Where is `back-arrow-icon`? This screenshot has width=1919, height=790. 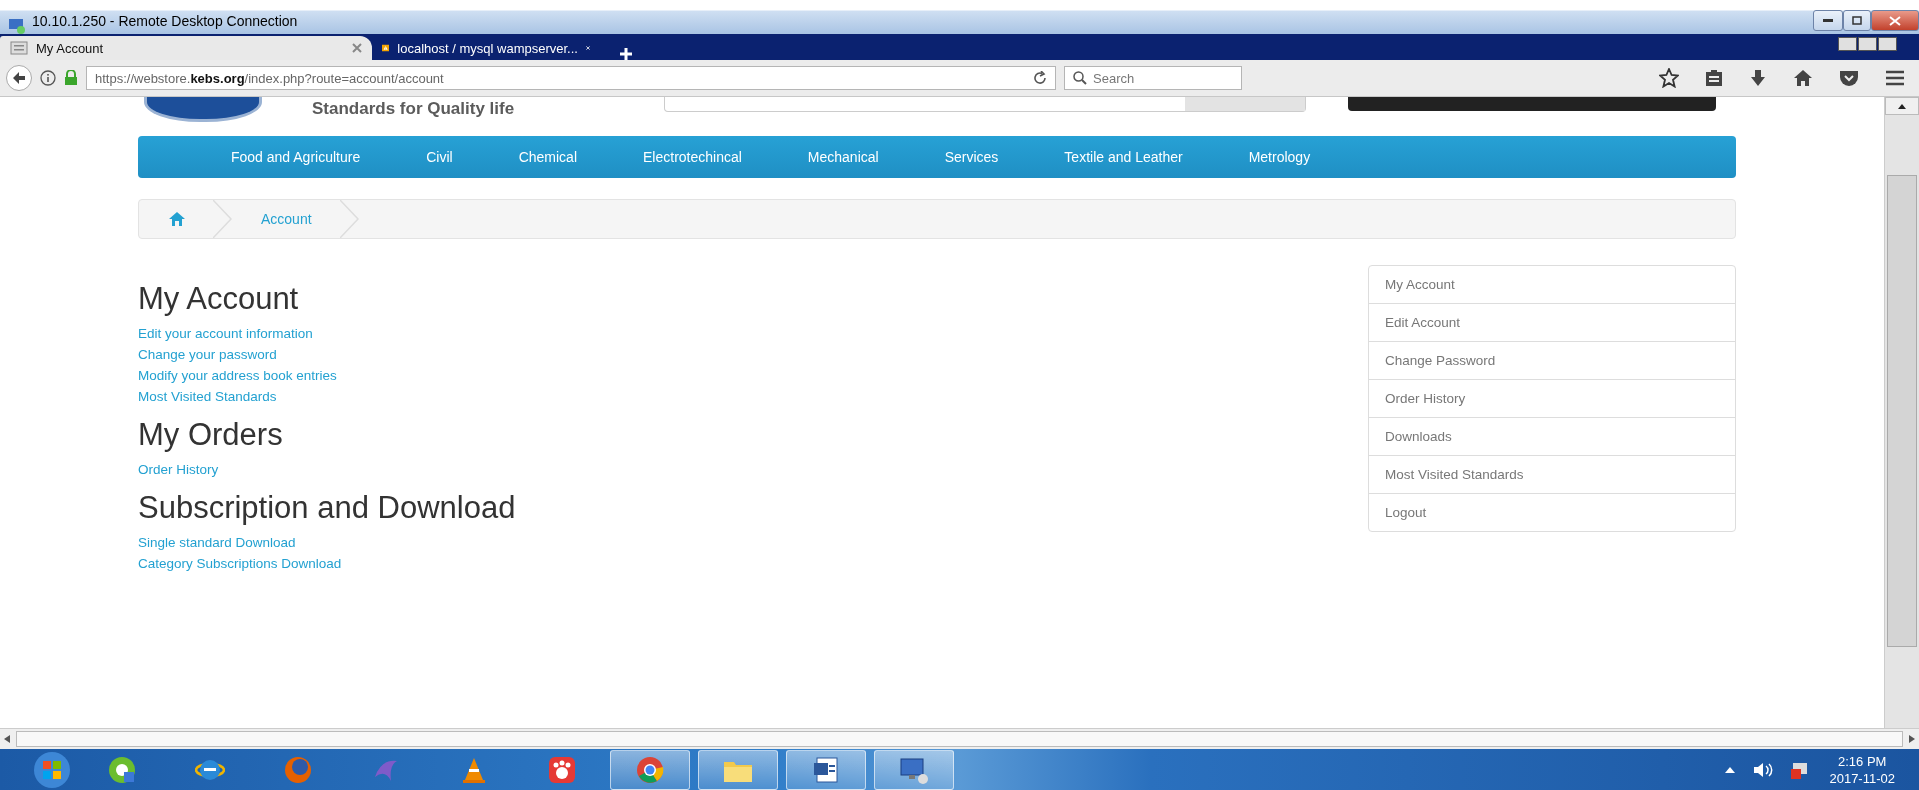 back-arrow-icon is located at coordinates (19, 78).